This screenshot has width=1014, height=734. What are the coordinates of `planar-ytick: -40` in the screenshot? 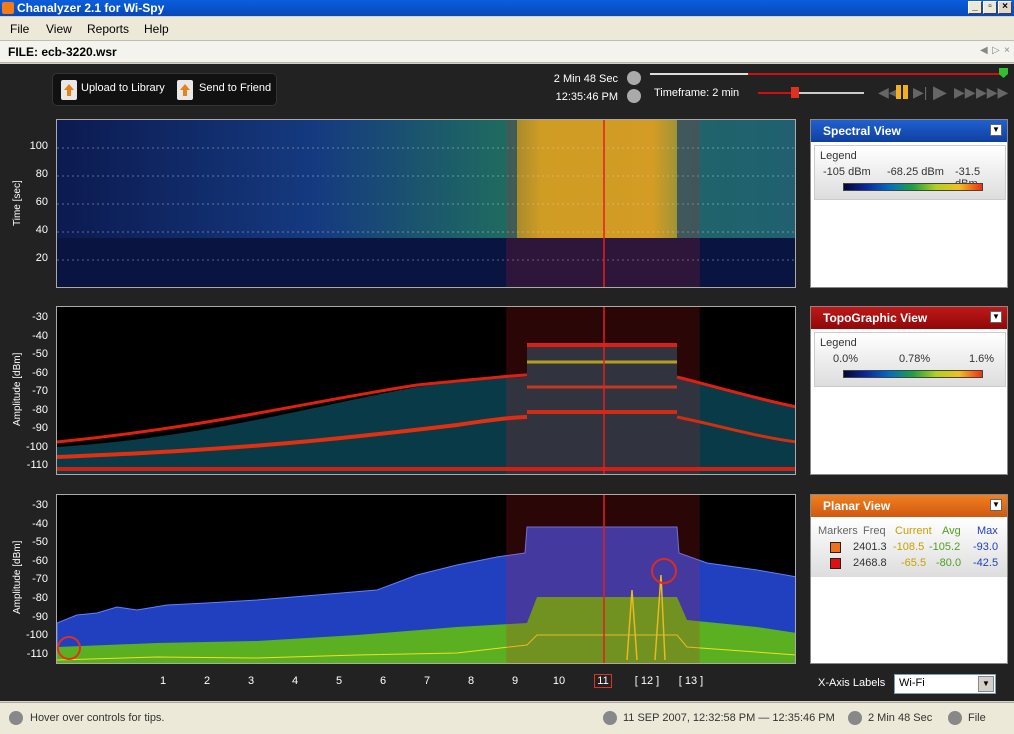 It's located at (40, 523).